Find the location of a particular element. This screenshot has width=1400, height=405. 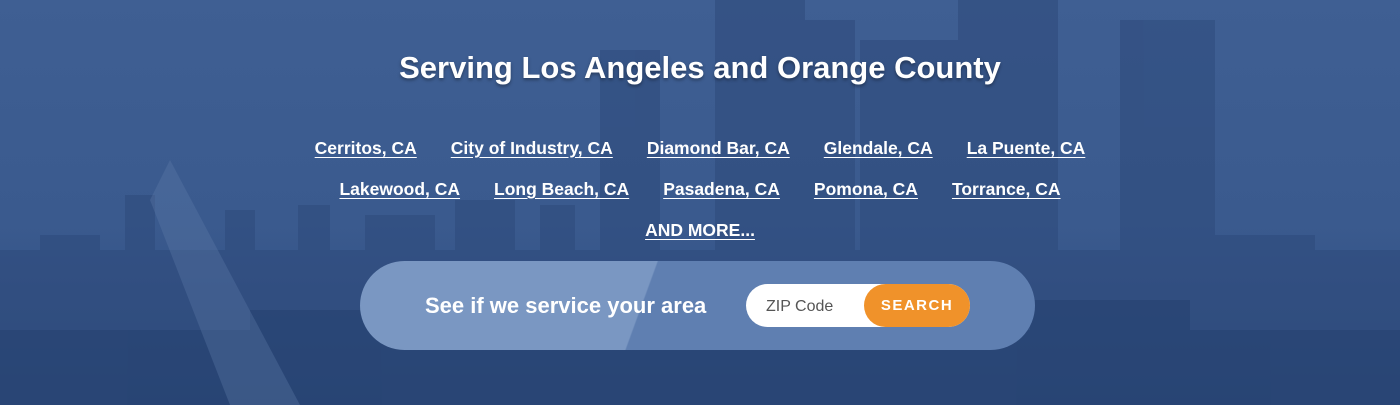

city-link-glendale: Glendale, CA is located at coordinates (878, 148).